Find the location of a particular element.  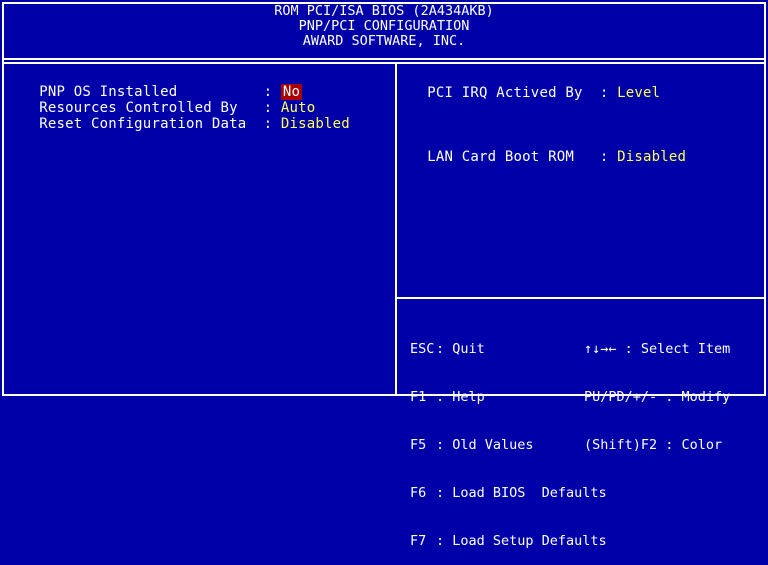

help-desc: : Load BIOS Defaults is located at coordinates (521, 493).